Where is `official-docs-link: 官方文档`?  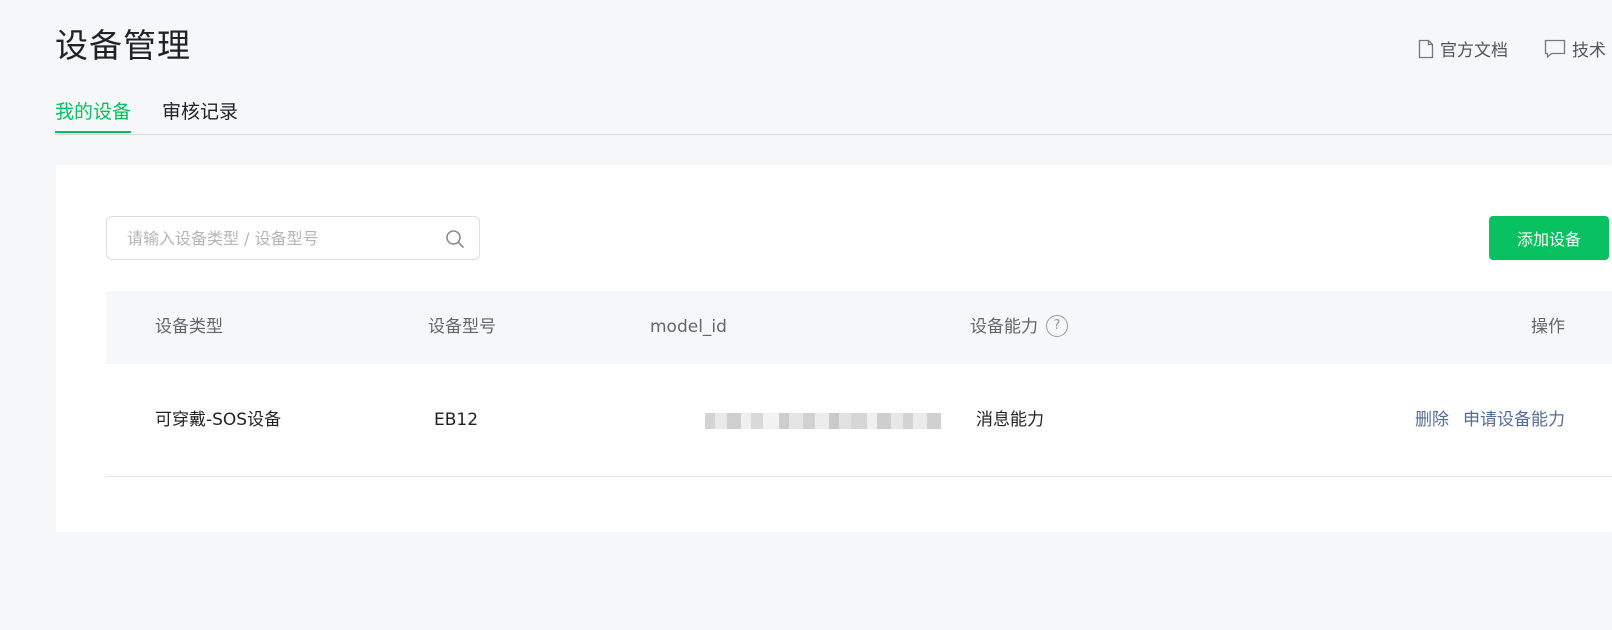
official-docs-link: 官方文档 is located at coordinates (1463, 48).